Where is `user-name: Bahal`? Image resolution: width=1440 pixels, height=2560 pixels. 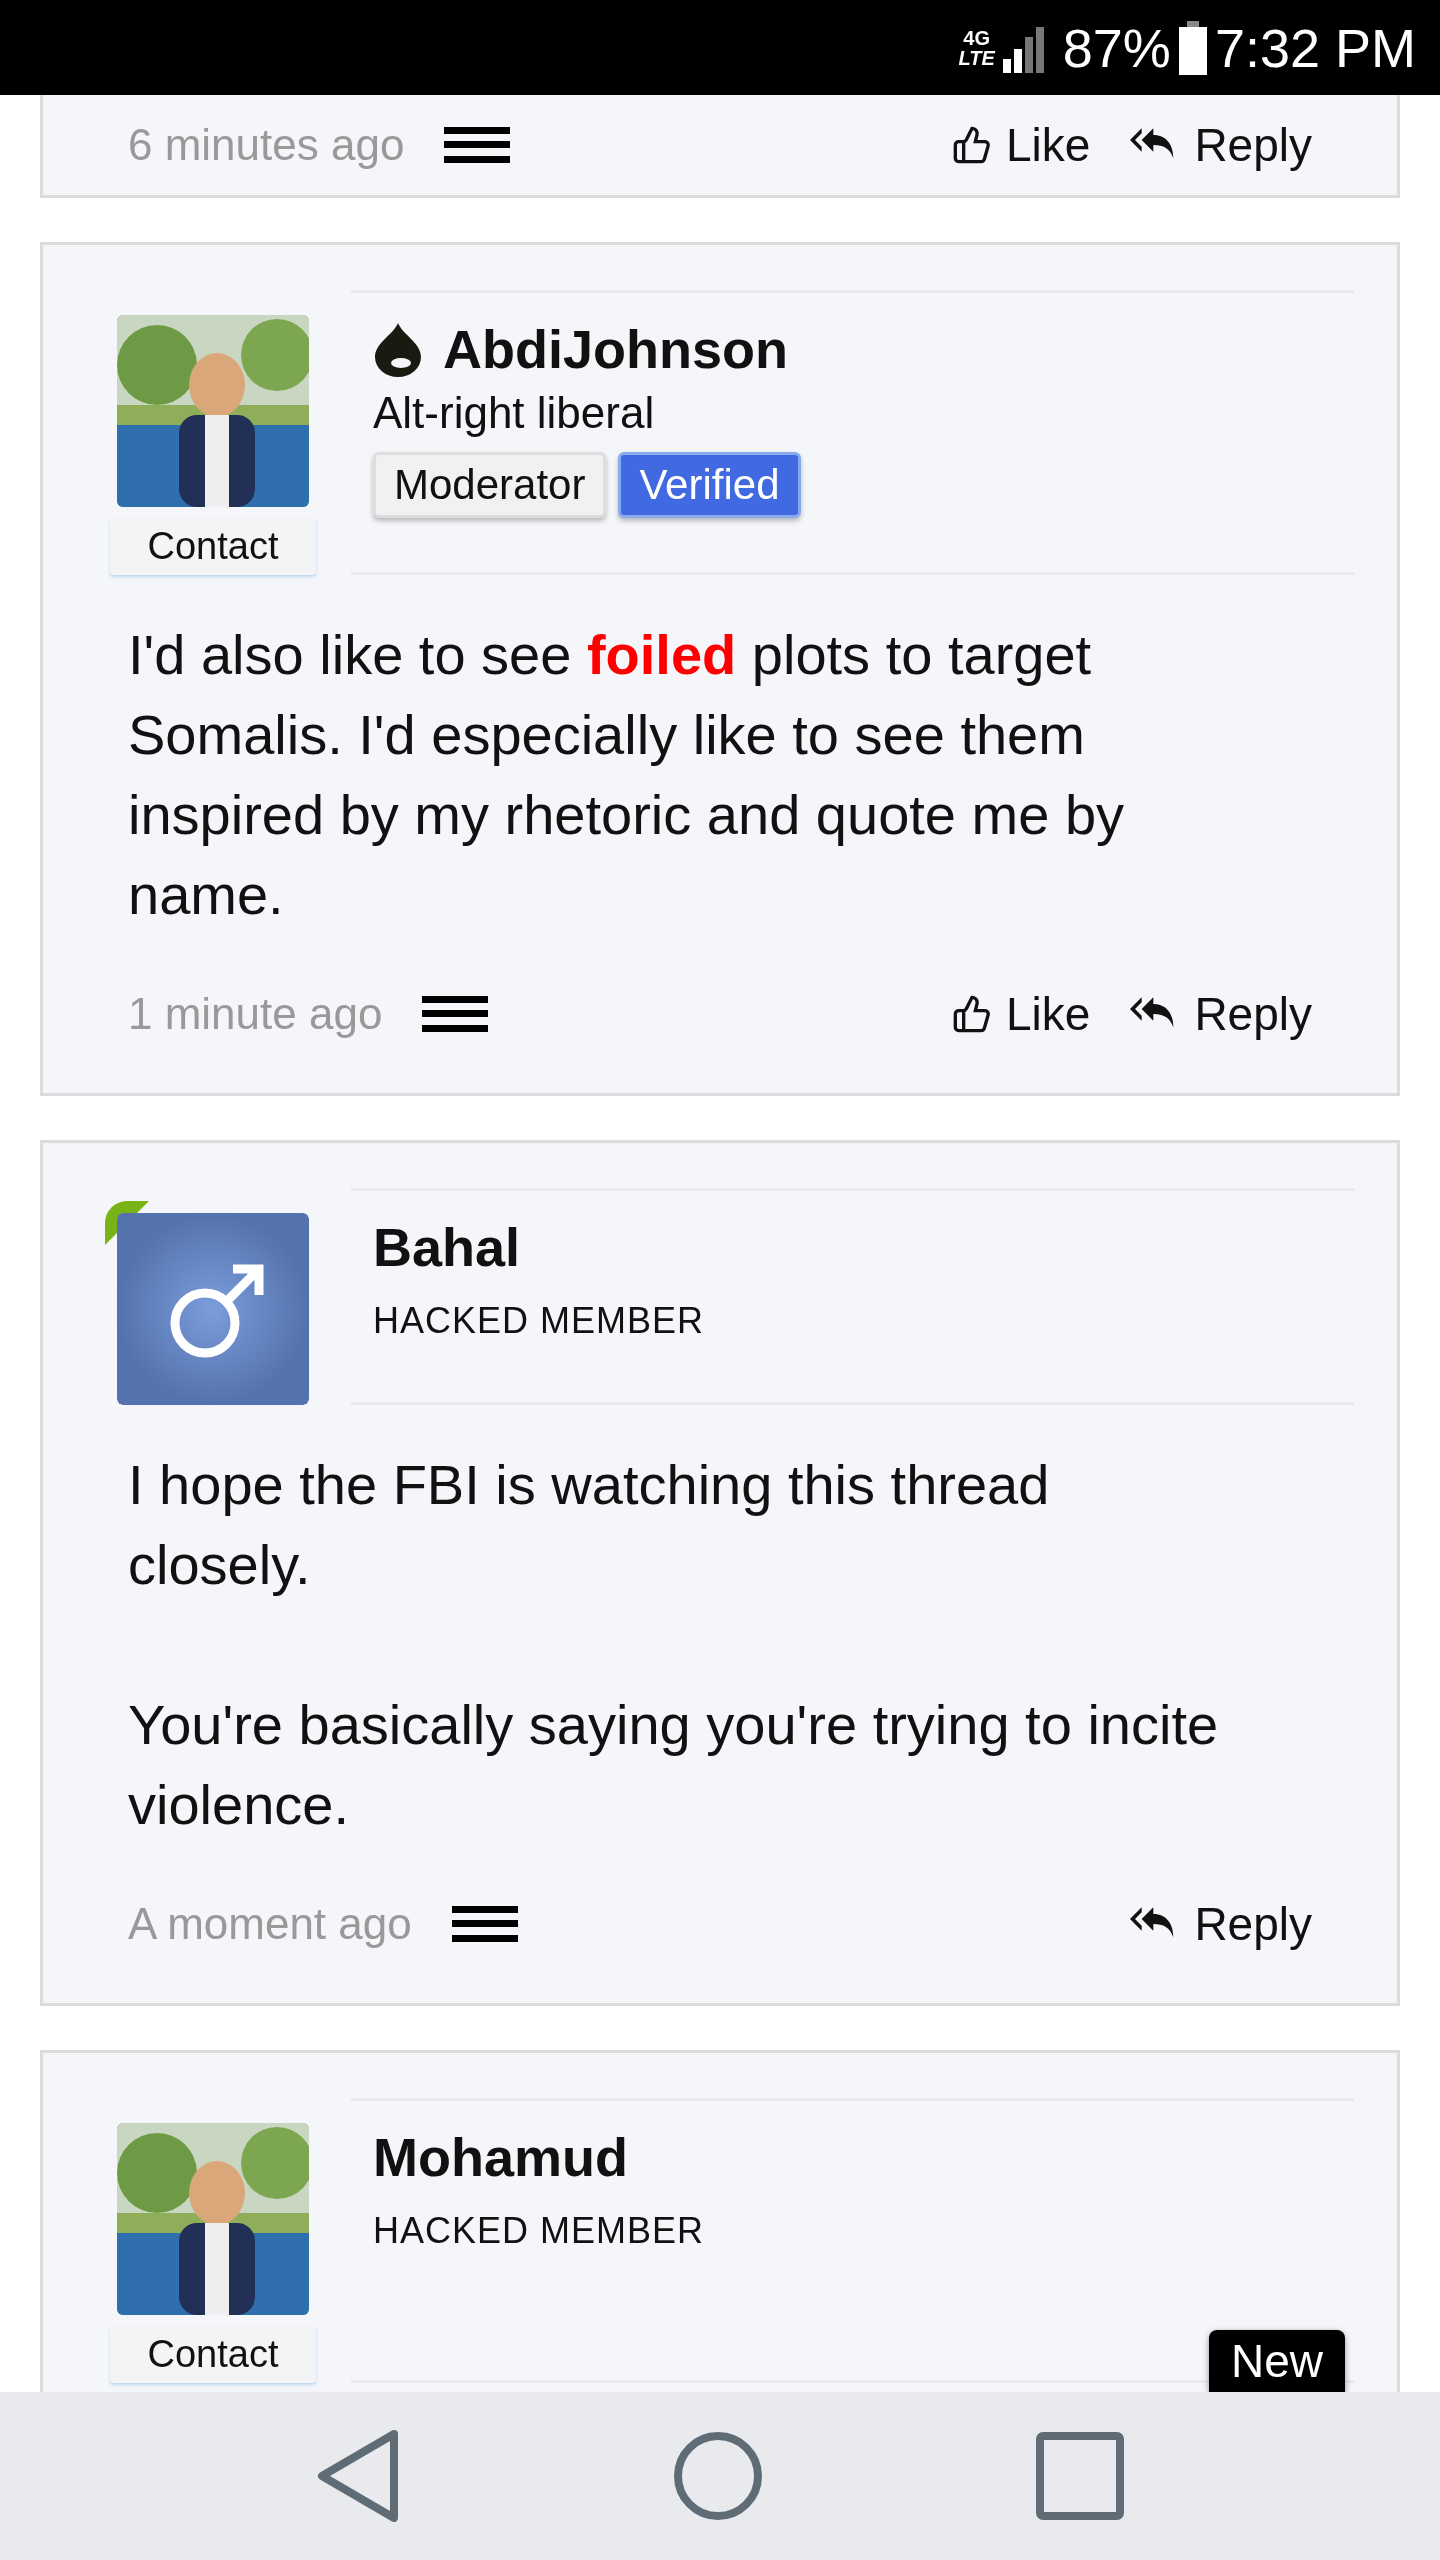 user-name: Bahal is located at coordinates (447, 1247).